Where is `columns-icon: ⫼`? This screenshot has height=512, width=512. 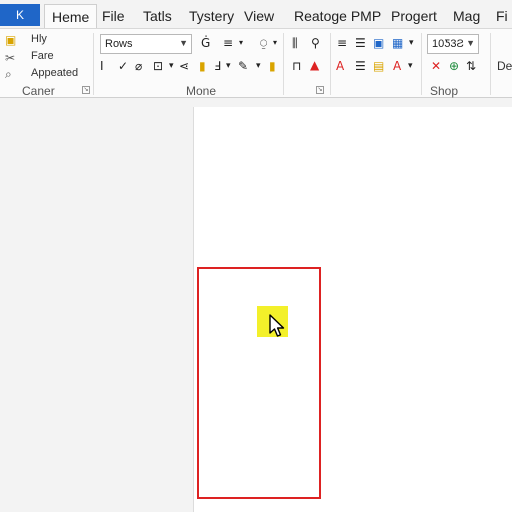 columns-icon: ⫼ is located at coordinates (295, 43).